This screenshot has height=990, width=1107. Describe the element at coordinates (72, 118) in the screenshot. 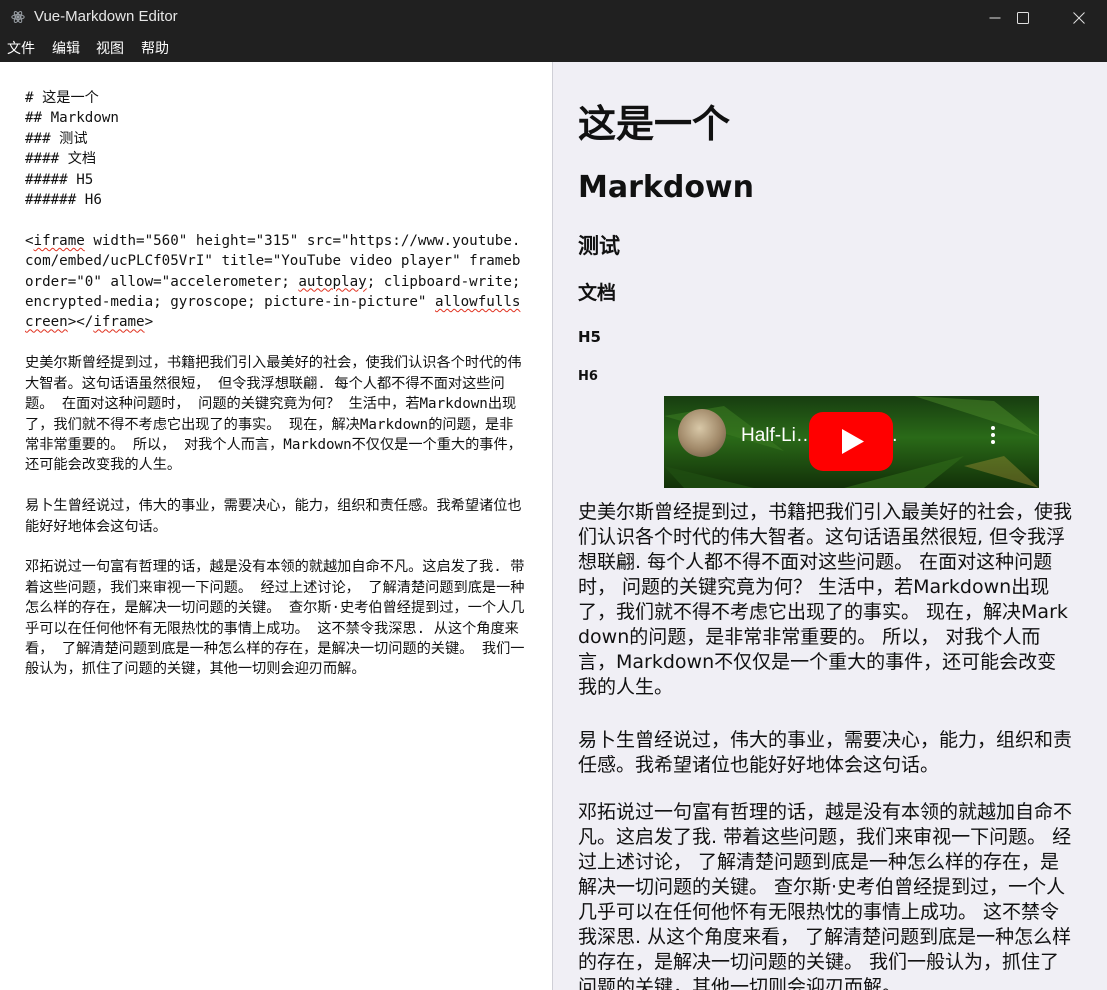

I see `editor-line: ## Markdown` at that location.